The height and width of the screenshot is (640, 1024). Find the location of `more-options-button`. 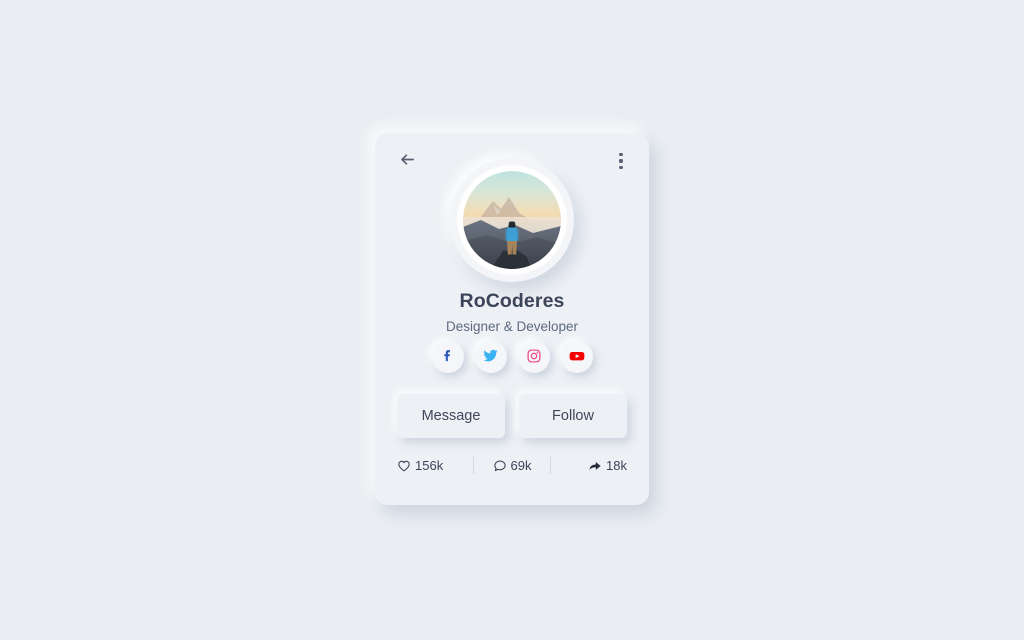

more-options-button is located at coordinates (621, 161).